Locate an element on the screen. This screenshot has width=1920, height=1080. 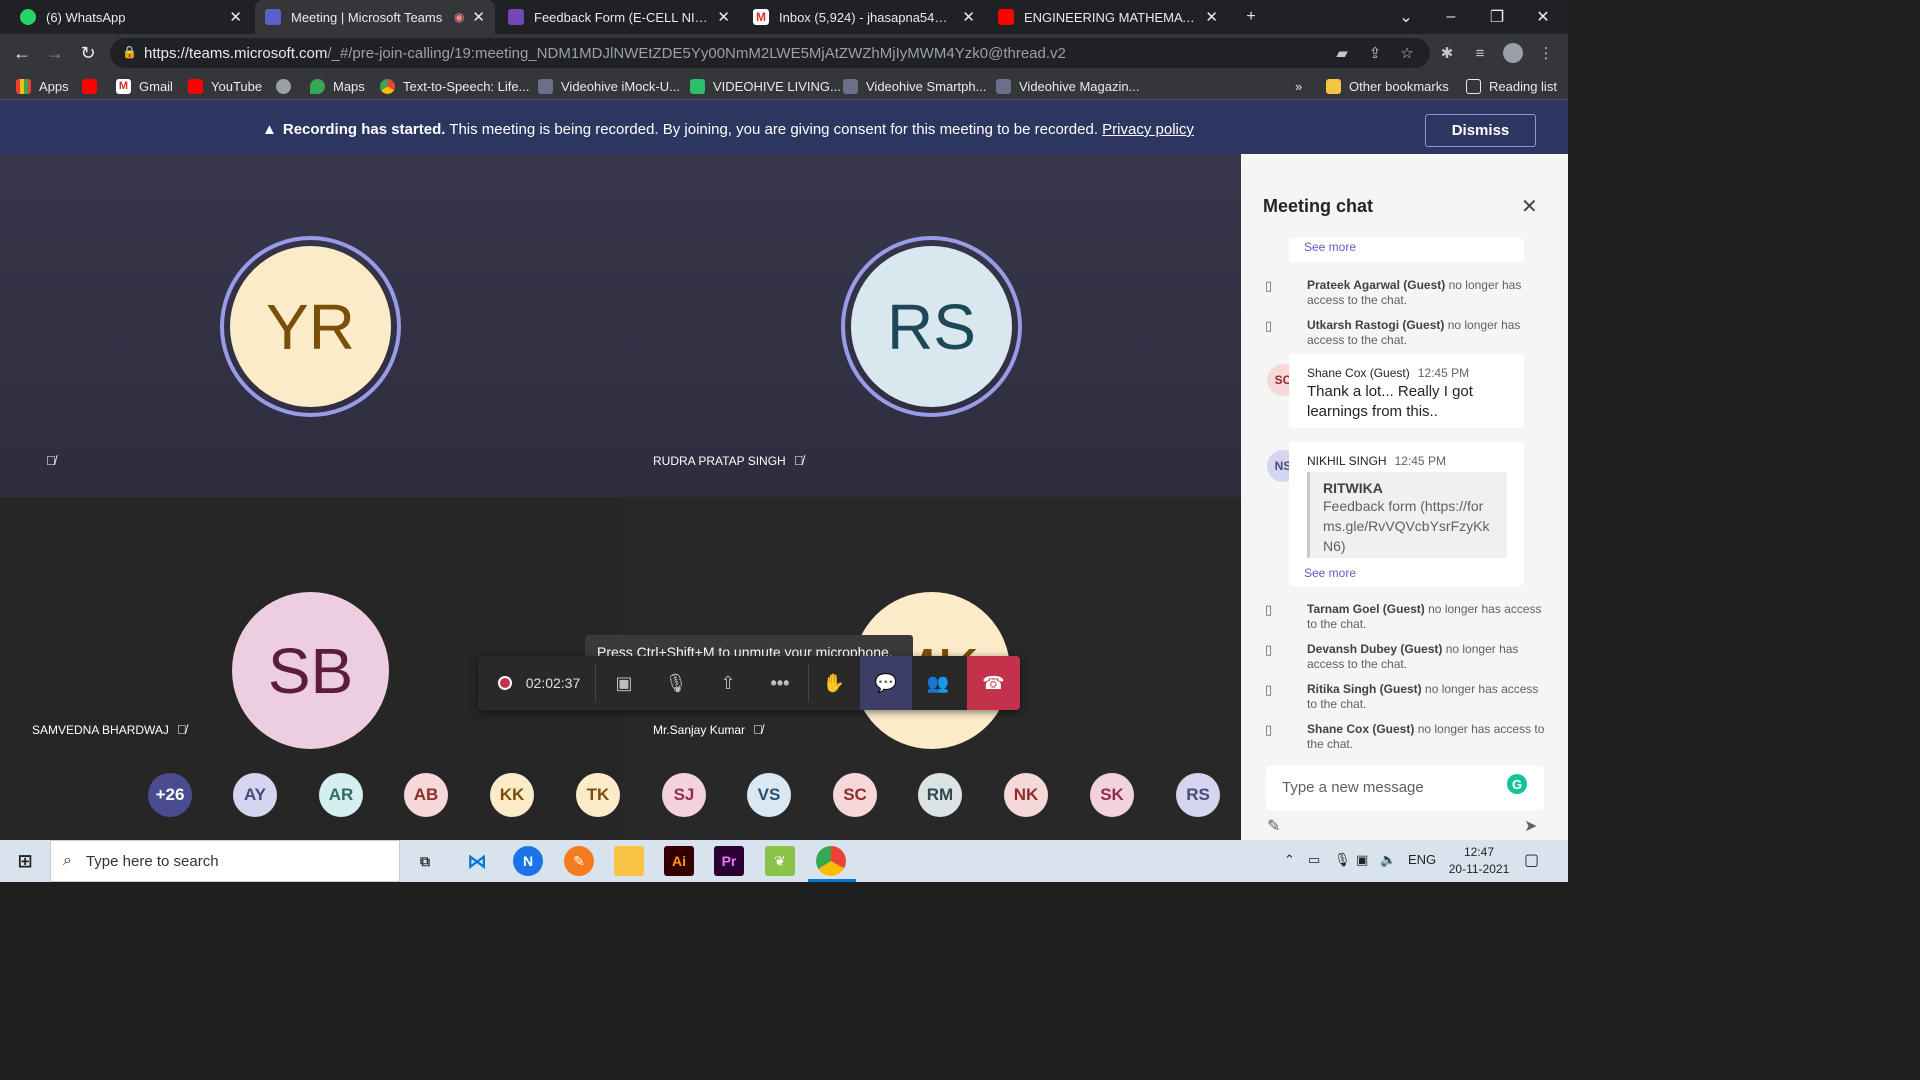
camera-off-button: ▣ is located at coordinates (624, 683).